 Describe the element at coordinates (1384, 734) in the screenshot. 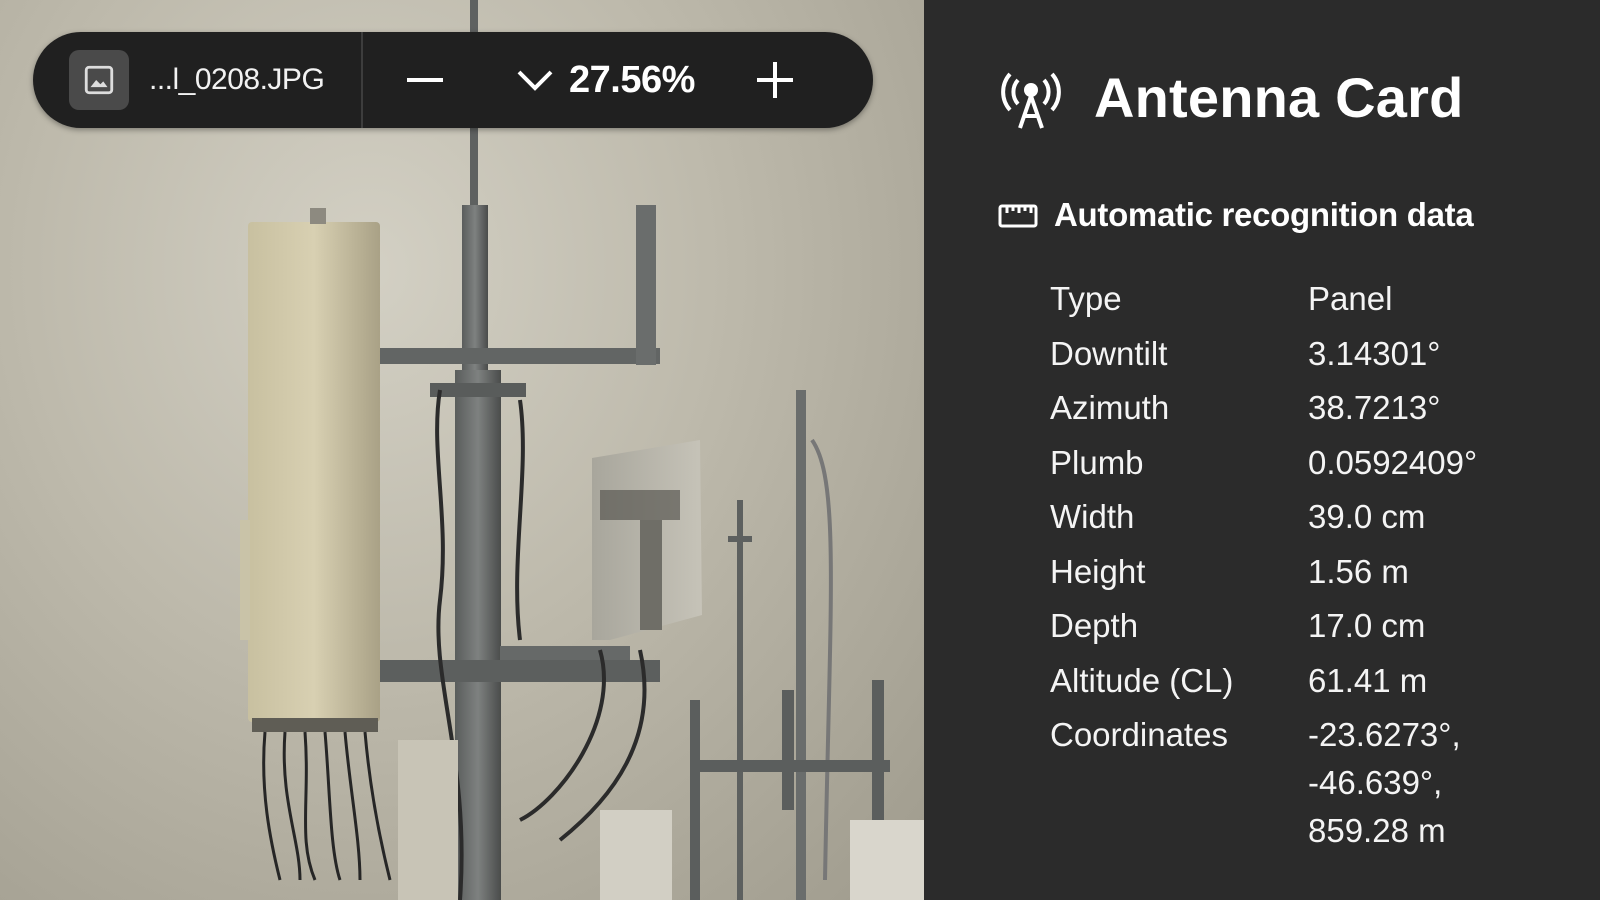

I see `coordinate-latitude: -23.6273°,` at that location.